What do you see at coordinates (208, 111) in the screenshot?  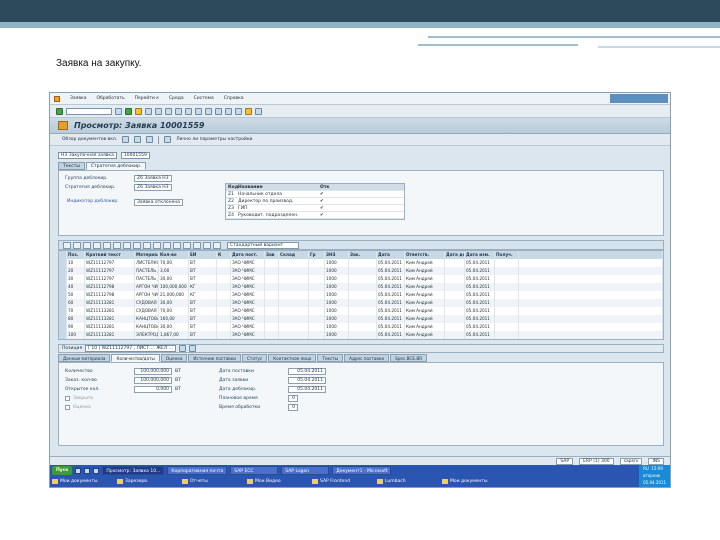 I see `next-page-icon` at bounding box center [208, 111].